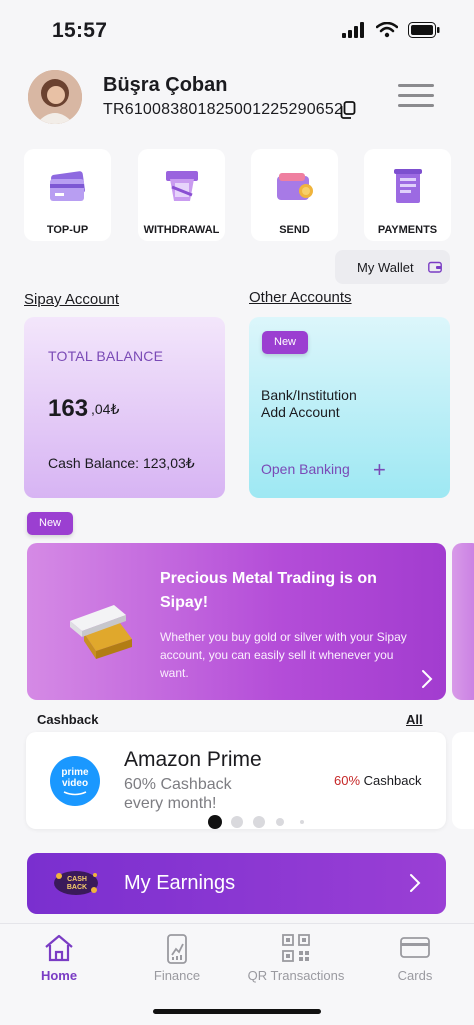 Image resolution: width=474 pixels, height=1025 pixels. Describe the element at coordinates (193, 759) in the screenshot. I see `cashback-title: Amazon Prime` at that location.